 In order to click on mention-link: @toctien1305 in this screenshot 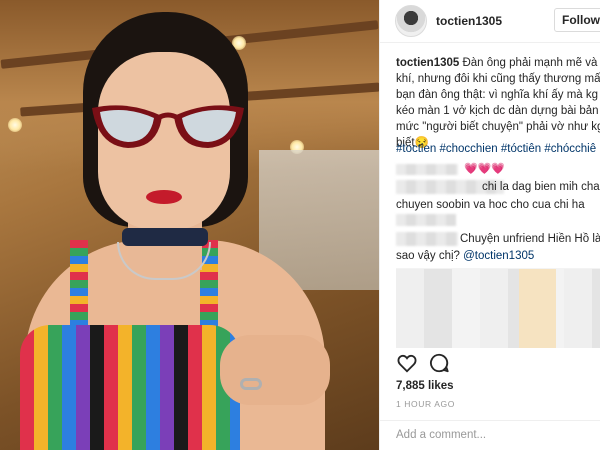, I will do `click(498, 256)`.